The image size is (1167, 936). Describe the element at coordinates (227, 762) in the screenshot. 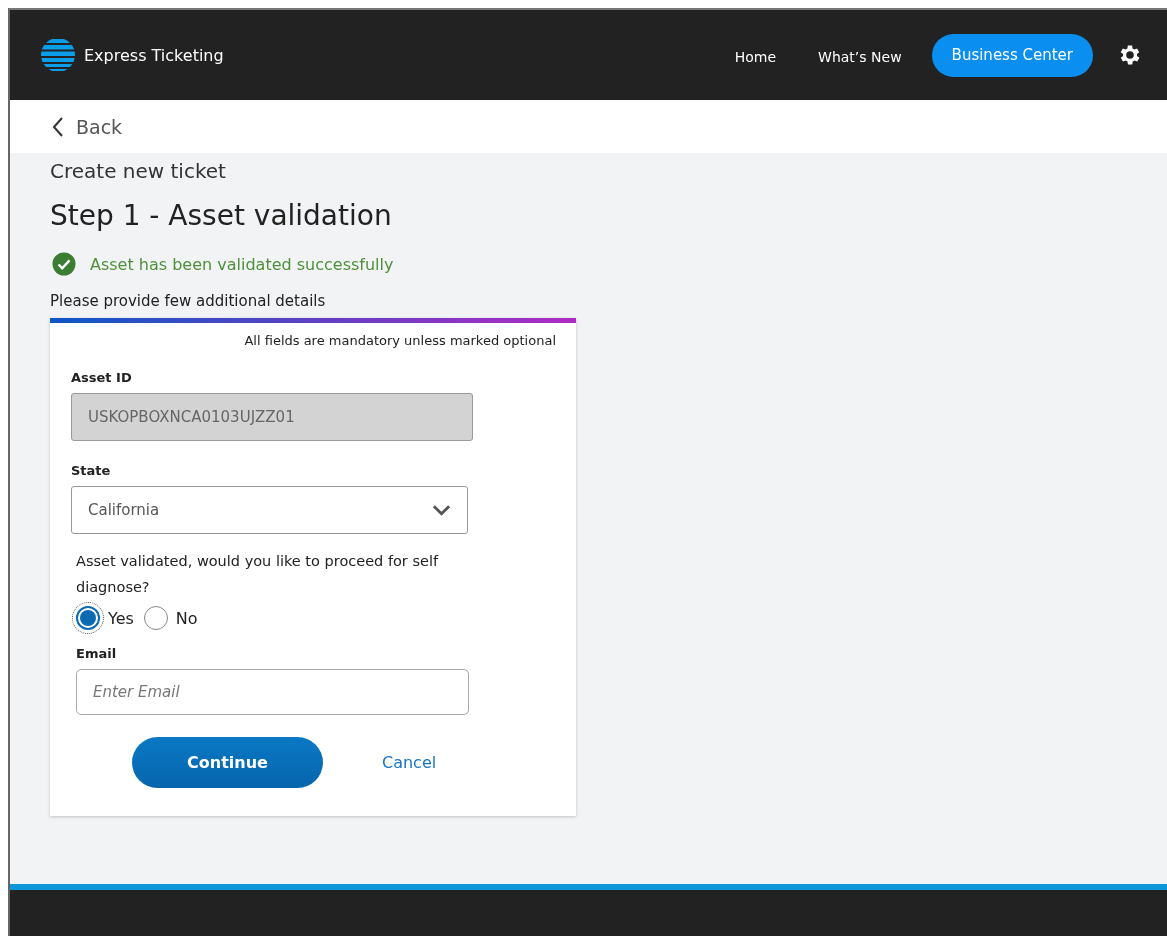

I see `continue-button: Continue` at that location.